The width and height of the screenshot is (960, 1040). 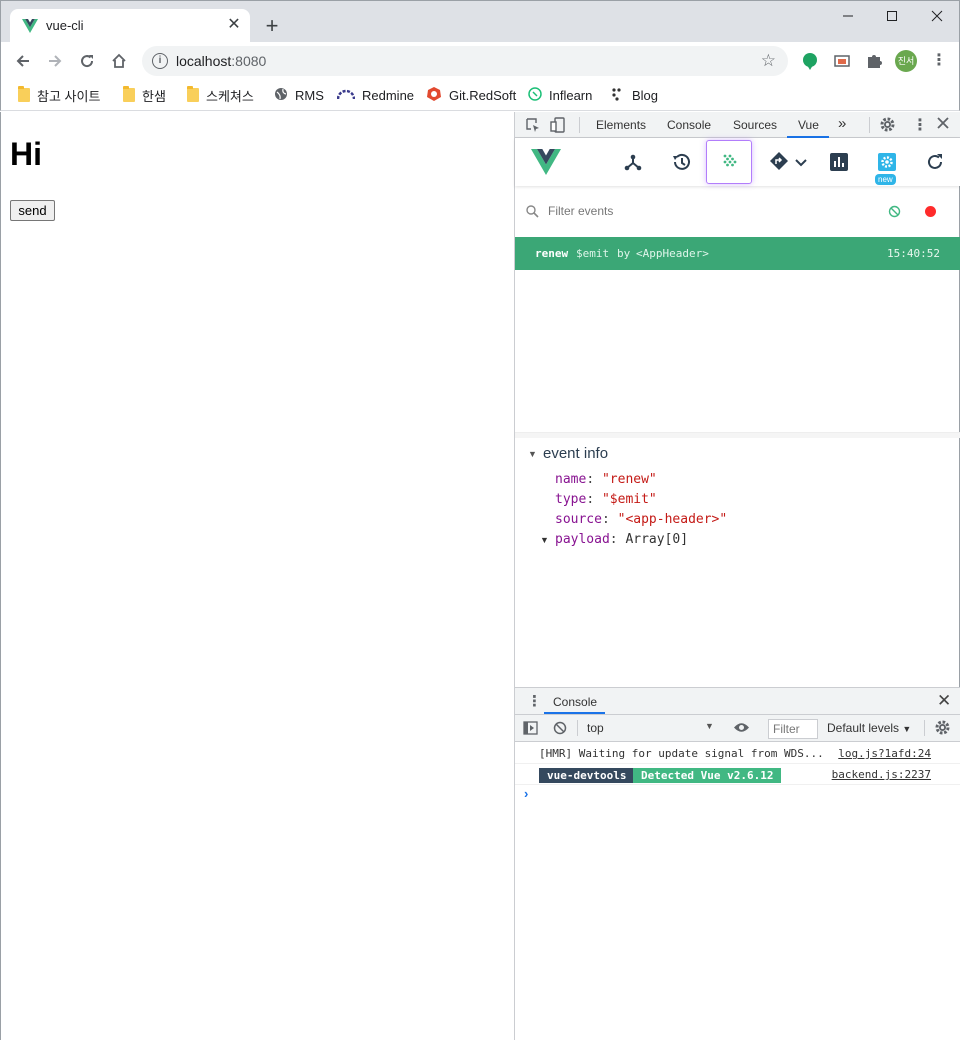 I want to click on bookmark-link: RMS, so click(x=299, y=95).